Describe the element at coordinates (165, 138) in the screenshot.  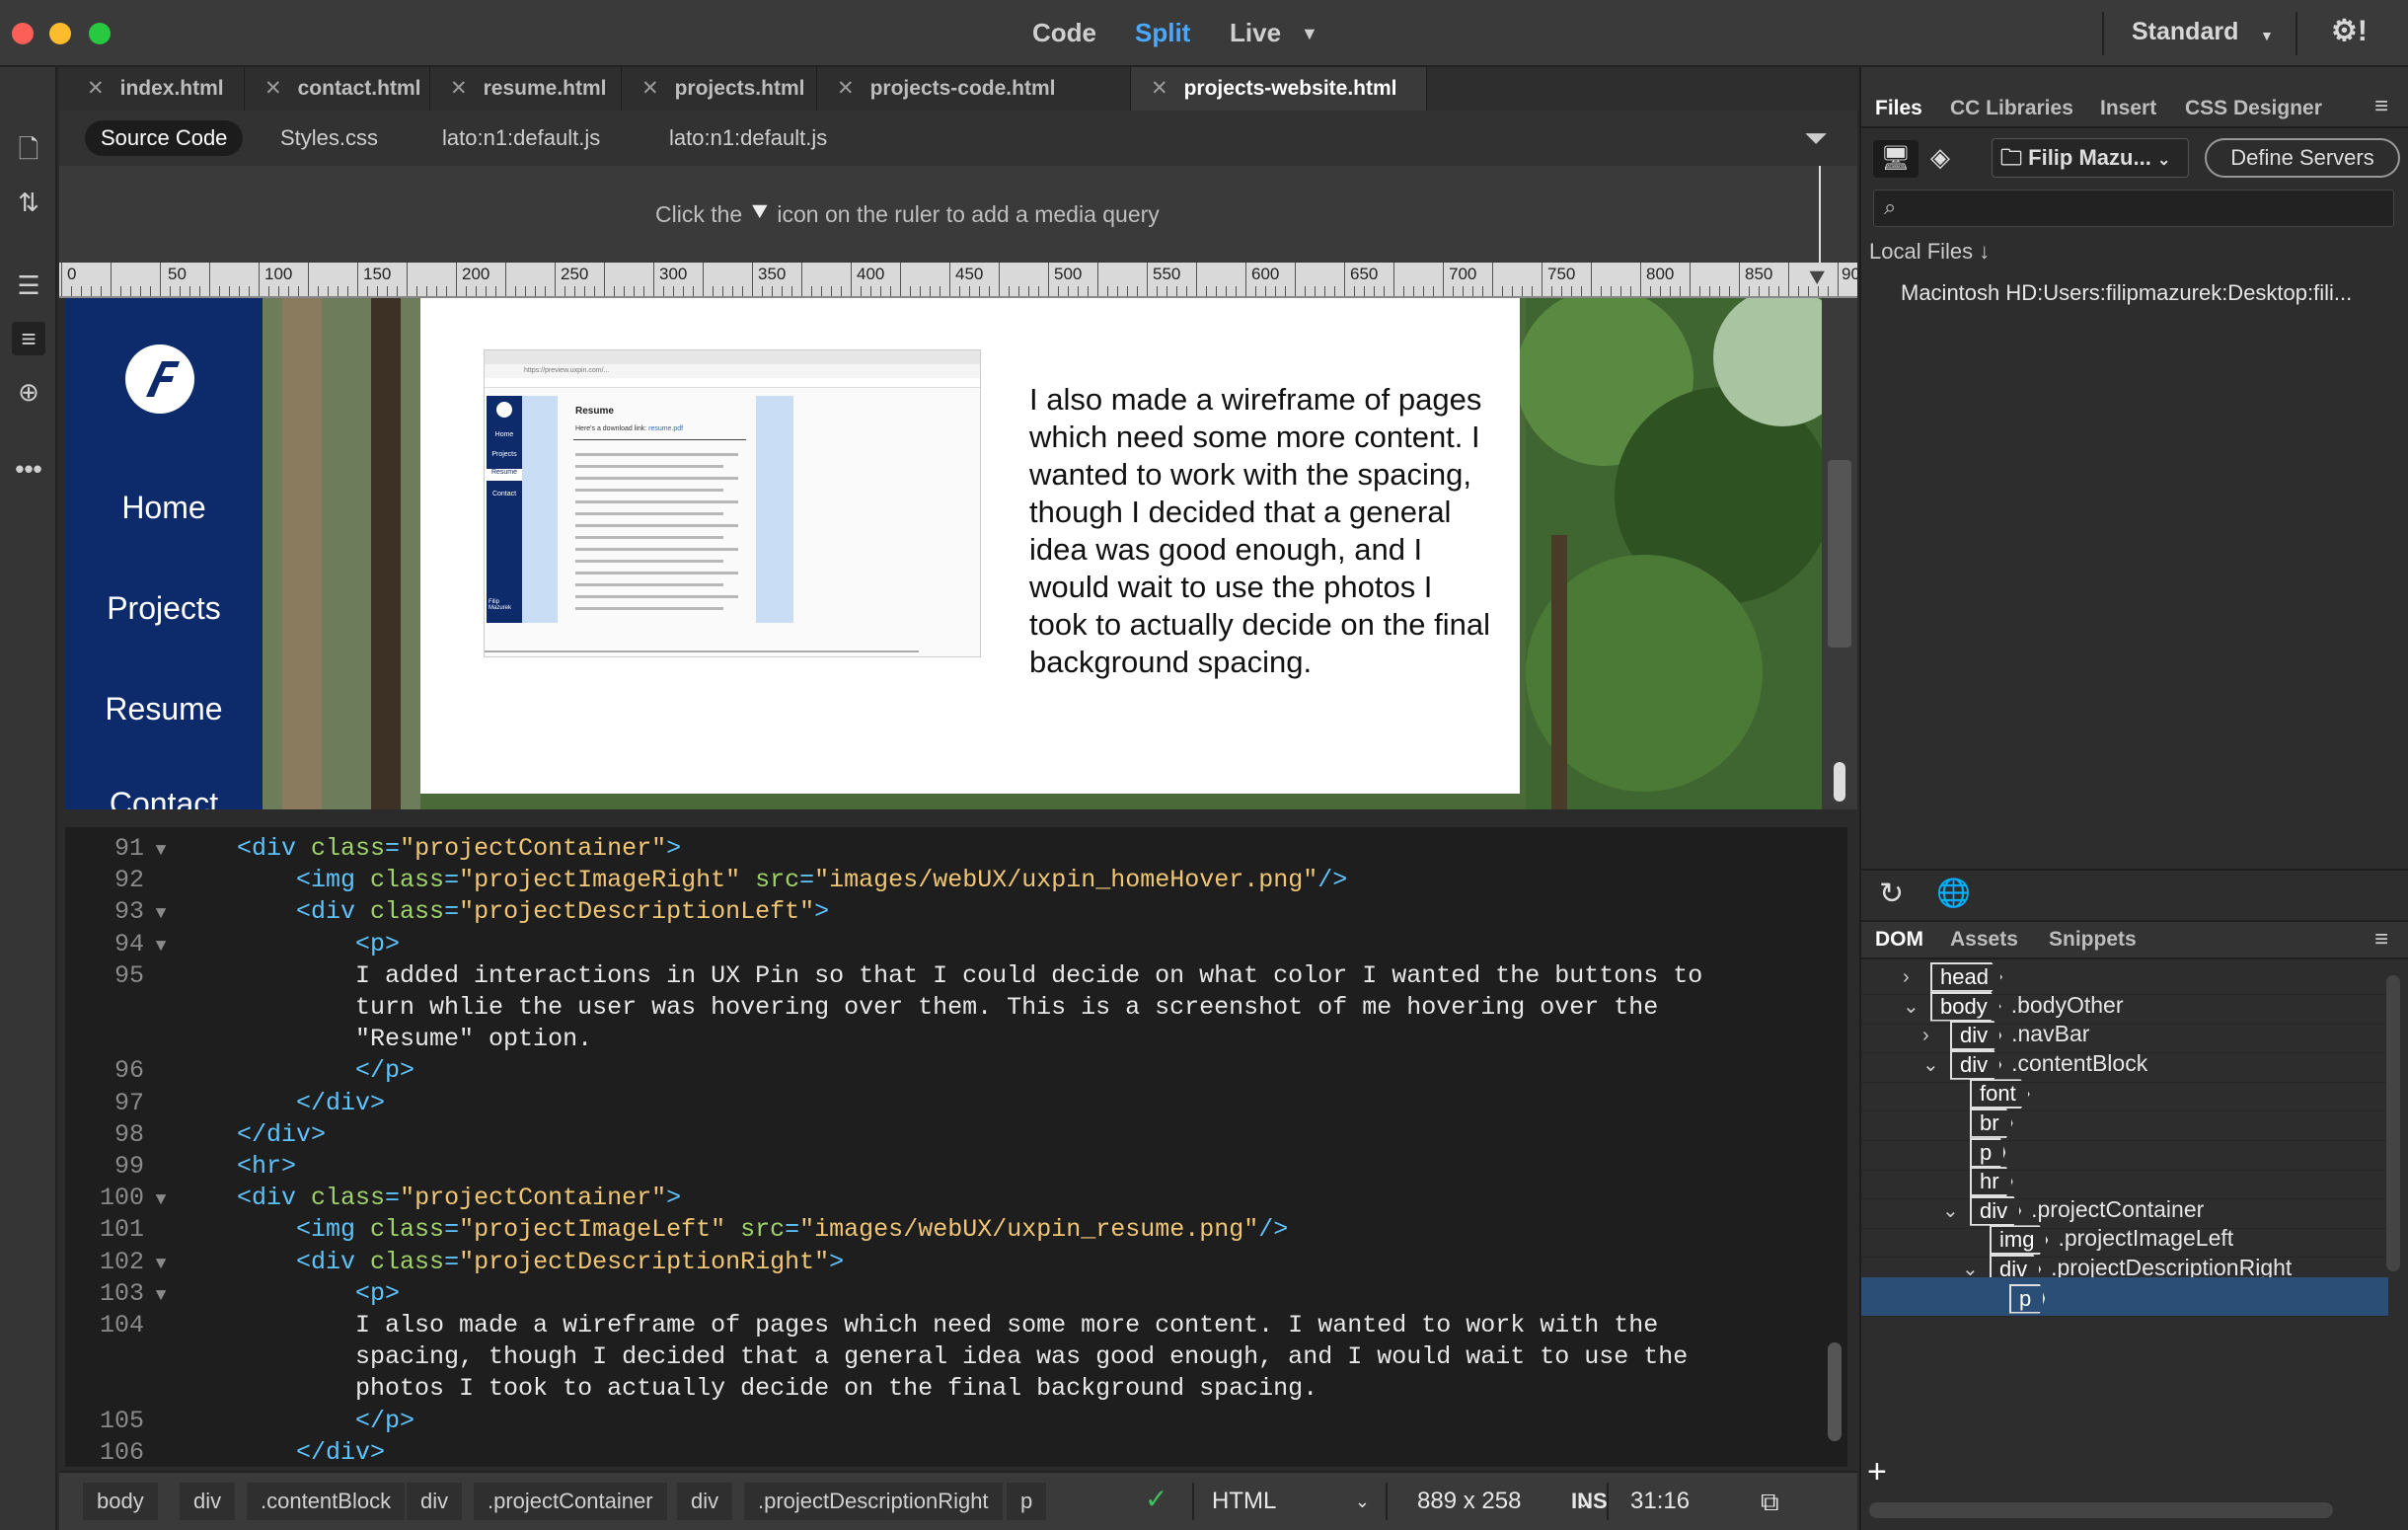
I see `related-source-code: Source Code` at that location.